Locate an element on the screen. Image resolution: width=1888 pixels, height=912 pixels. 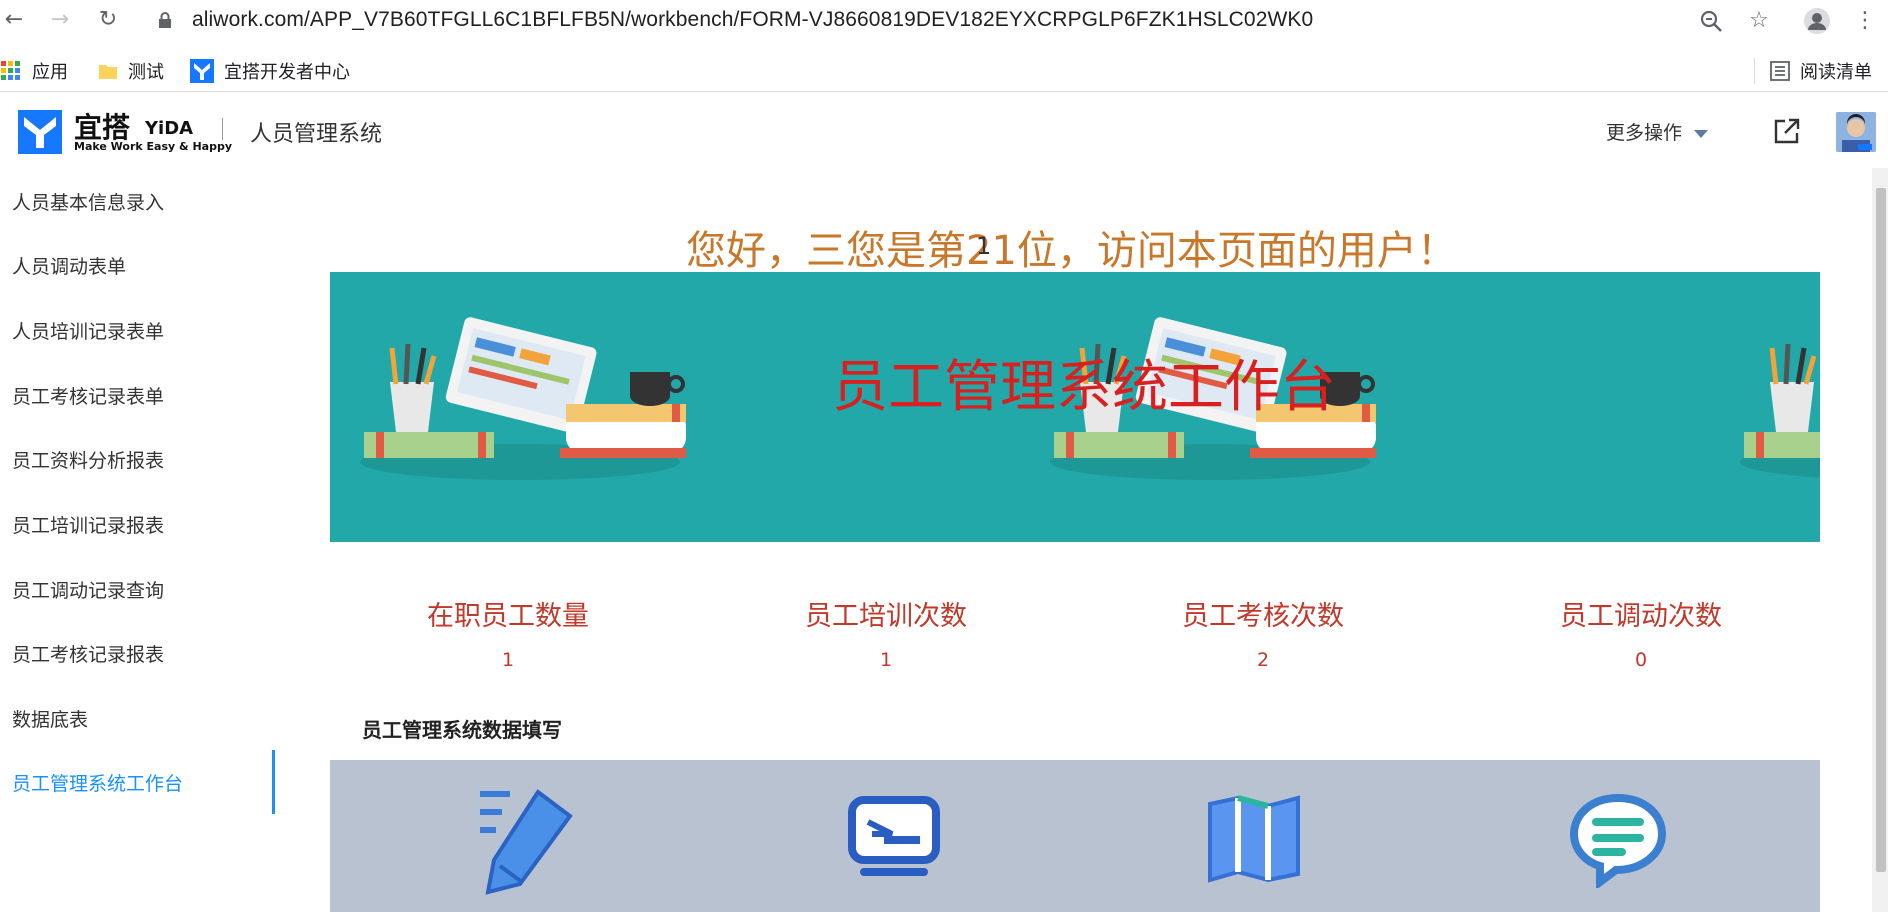
sidebar-item-assessment-report: 员工考核记录报表 is located at coordinates (88, 653).